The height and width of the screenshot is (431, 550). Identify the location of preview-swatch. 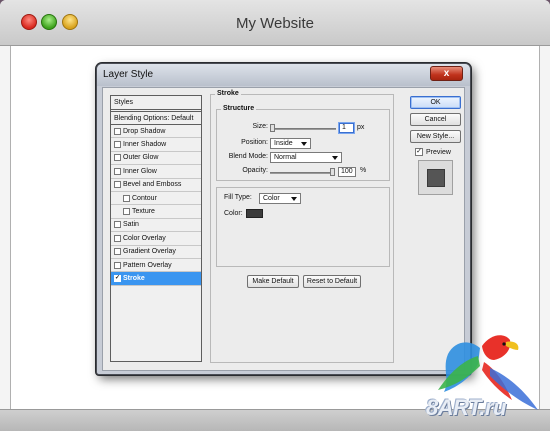
(436, 178).